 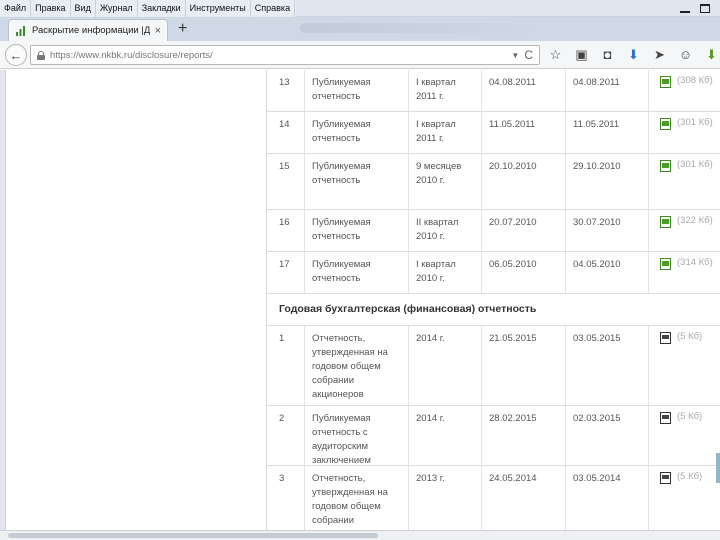 What do you see at coordinates (633, 55) in the screenshot?
I see `download-icon: ⬇` at bounding box center [633, 55].